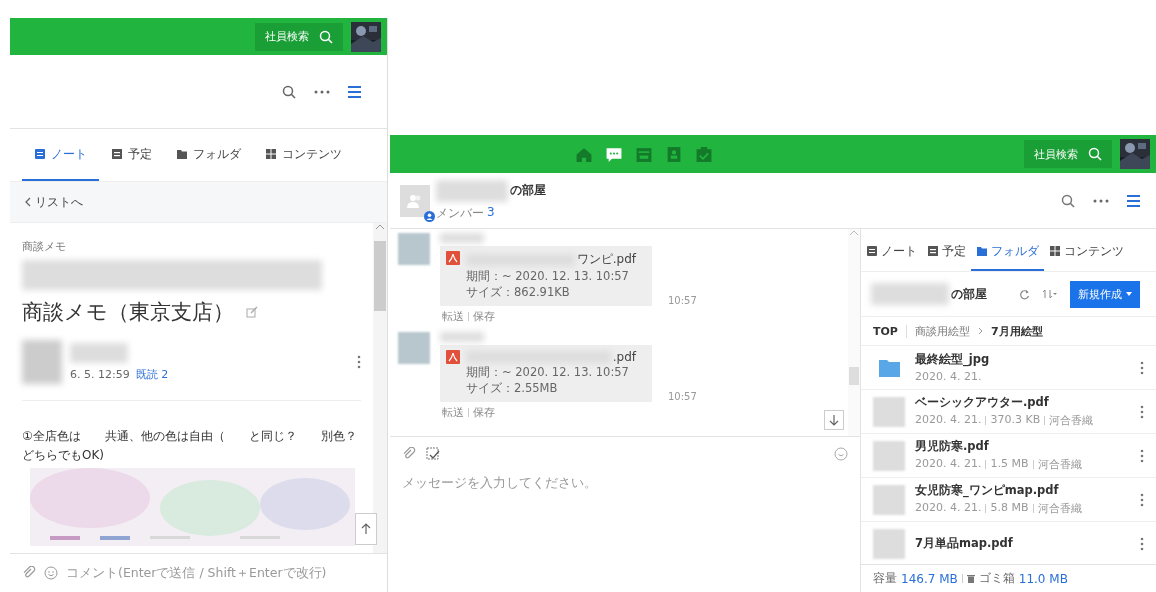  What do you see at coordinates (100, 374) in the screenshot?
I see `note-date: 6. 5. 12:59` at bounding box center [100, 374].